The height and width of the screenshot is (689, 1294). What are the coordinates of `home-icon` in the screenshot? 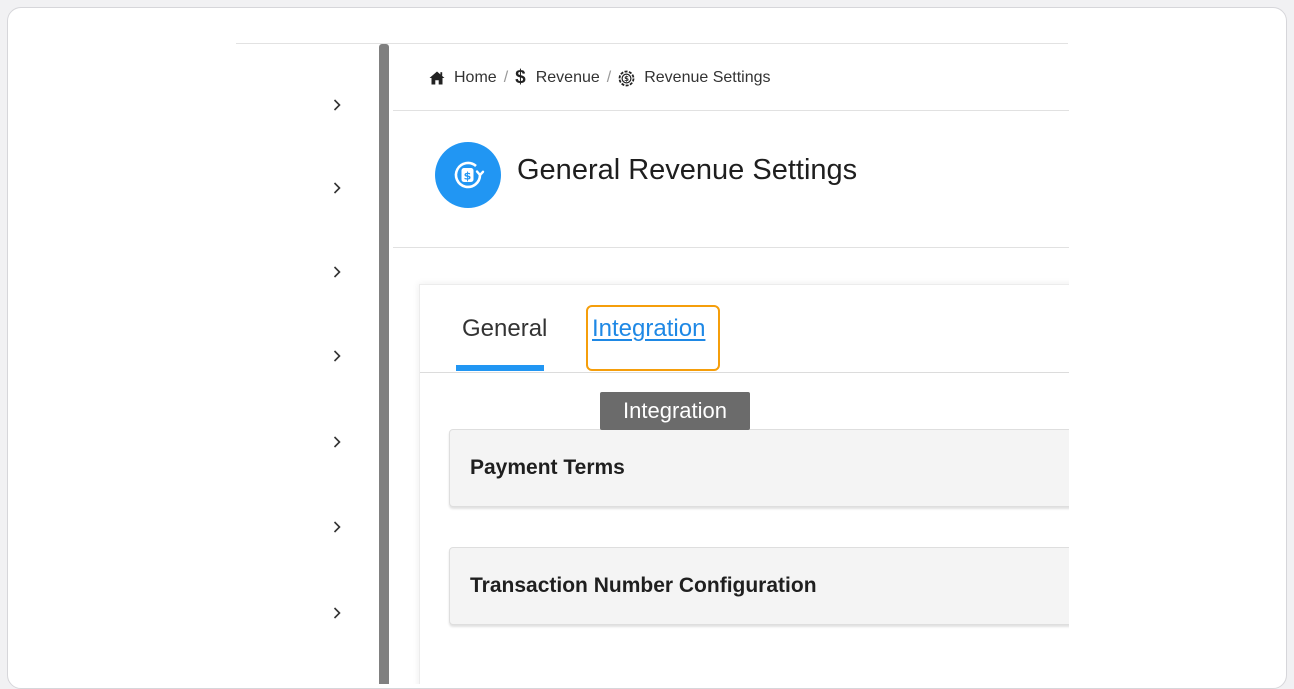 It's located at (437, 78).